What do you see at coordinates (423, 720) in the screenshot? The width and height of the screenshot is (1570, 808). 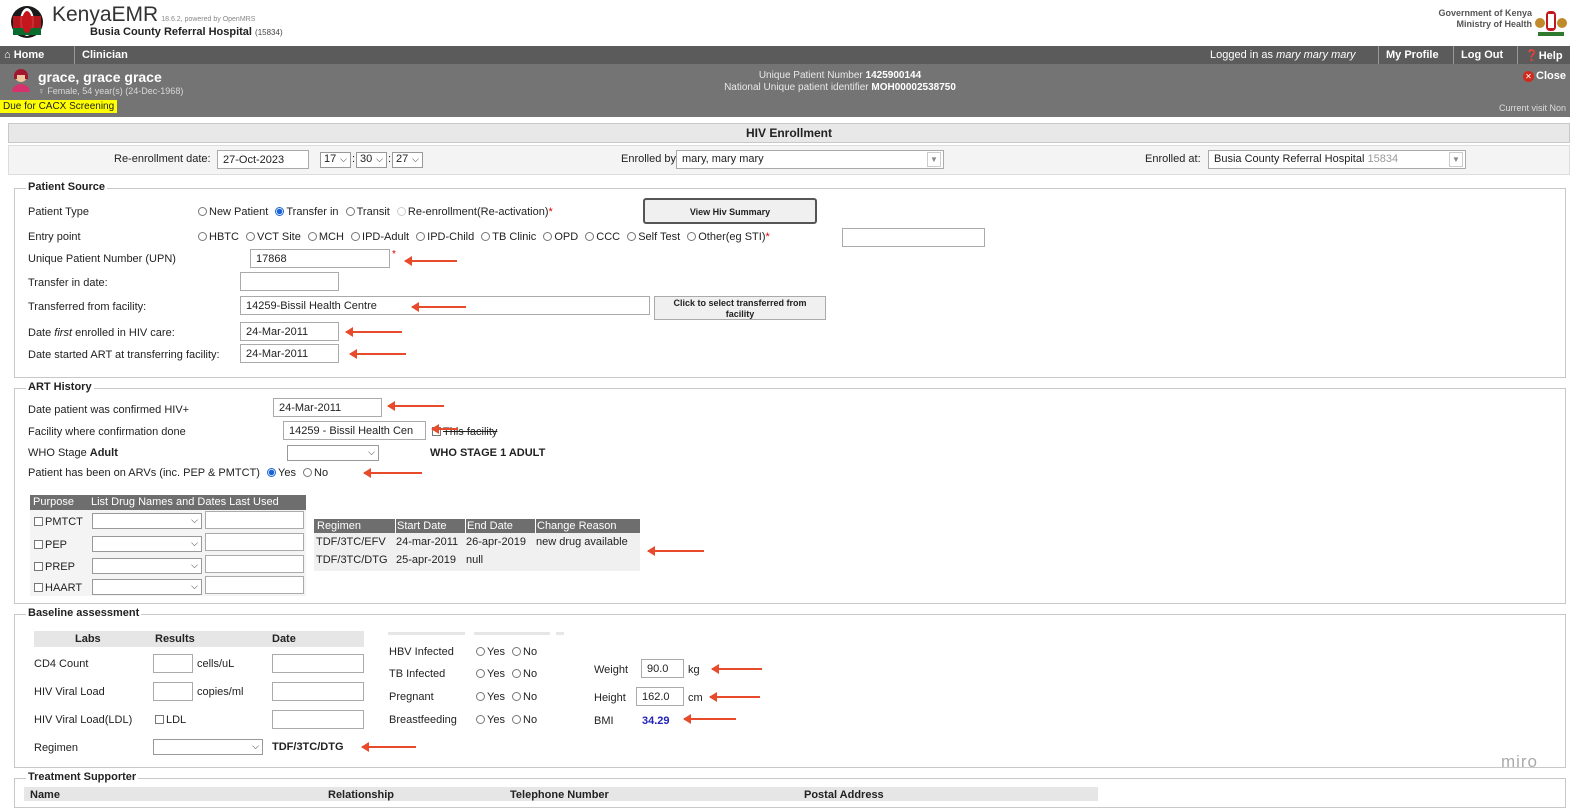 I see `breastfeeding-label: Breastfeeding` at bounding box center [423, 720].